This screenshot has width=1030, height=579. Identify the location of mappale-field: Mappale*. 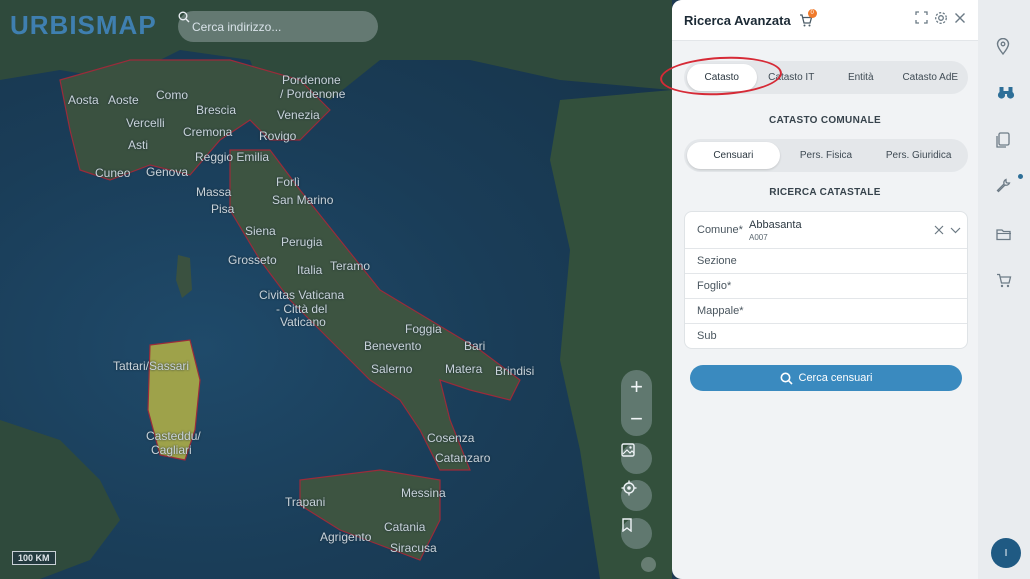
(826, 310).